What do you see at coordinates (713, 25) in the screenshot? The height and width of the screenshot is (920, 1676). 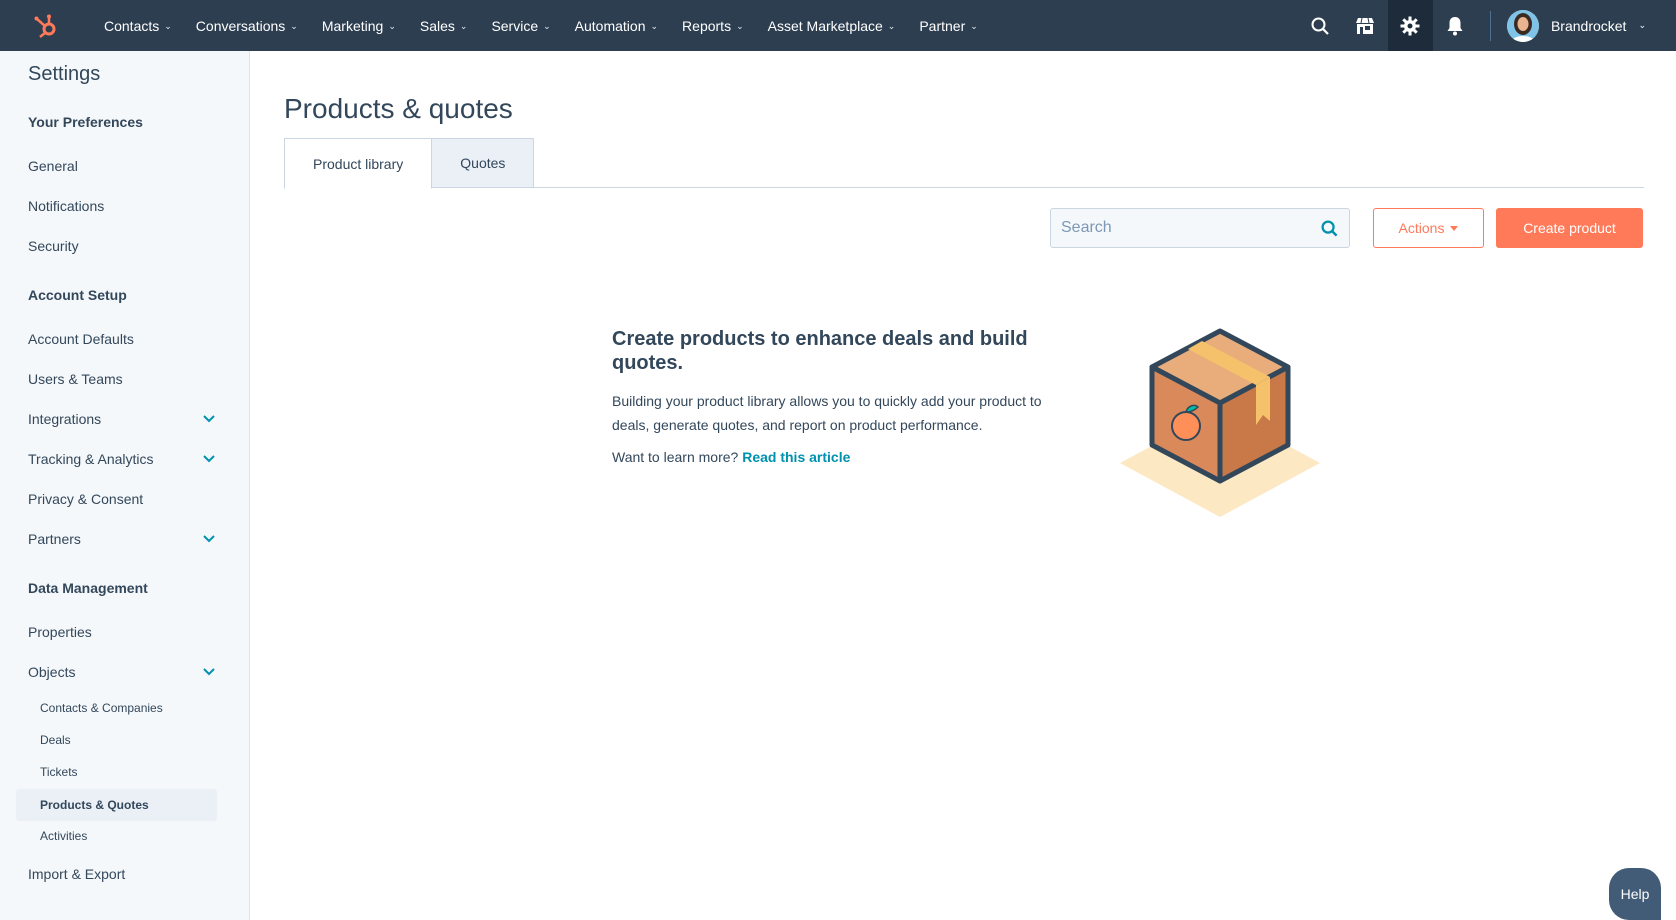 I see `nav-reports: Reports ⌄` at bounding box center [713, 25].